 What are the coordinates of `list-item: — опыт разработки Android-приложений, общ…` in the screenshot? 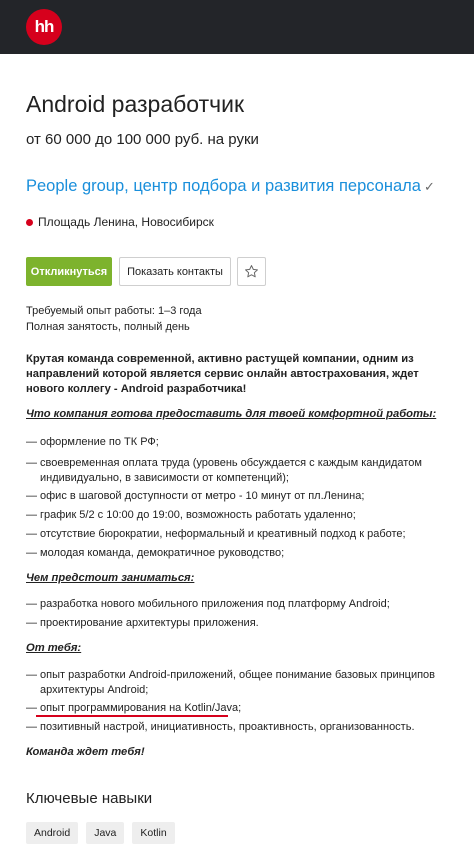 It's located at (231, 682).